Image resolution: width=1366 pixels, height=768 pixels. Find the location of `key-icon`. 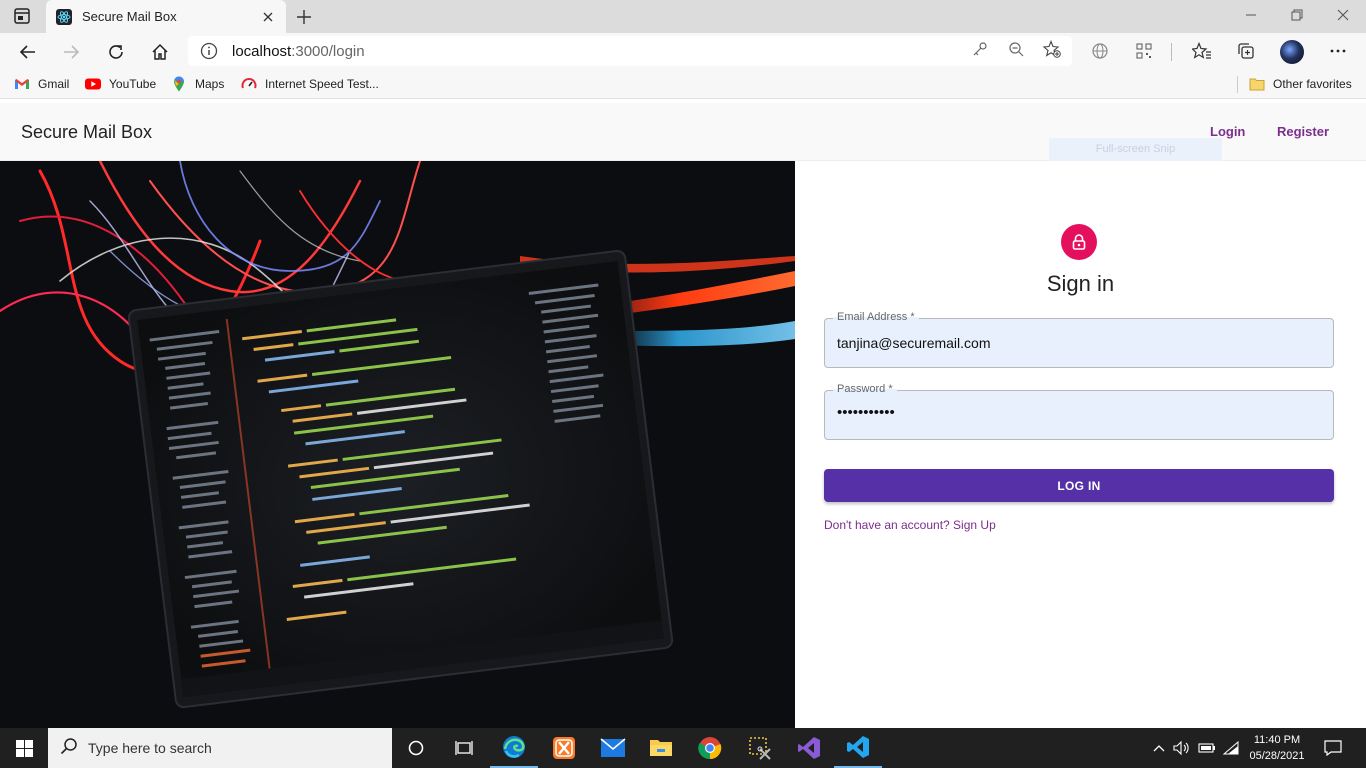

key-icon is located at coordinates (980, 49).